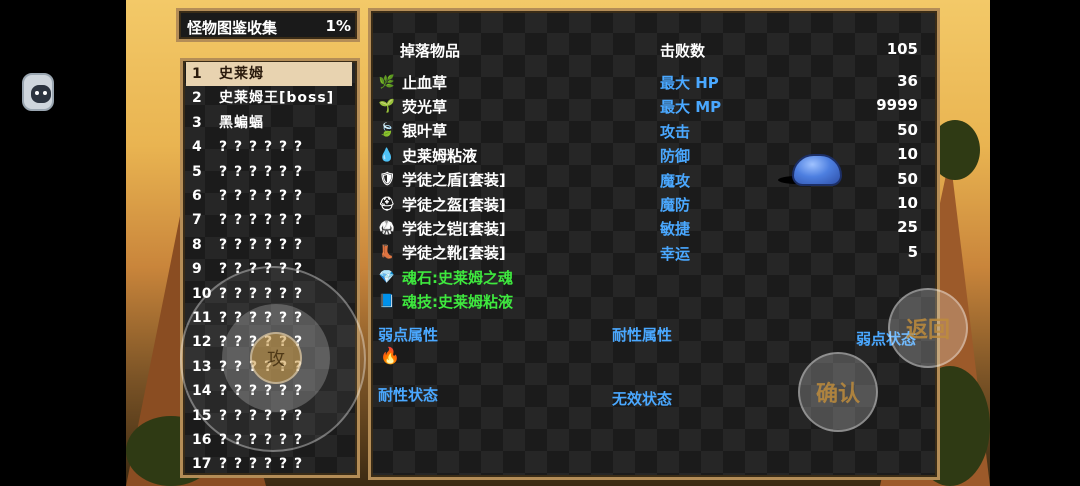 The width and height of the screenshot is (1080, 486). What do you see at coordinates (387, 228) in the screenshot?
I see `armor-icon: 🥋` at bounding box center [387, 228].